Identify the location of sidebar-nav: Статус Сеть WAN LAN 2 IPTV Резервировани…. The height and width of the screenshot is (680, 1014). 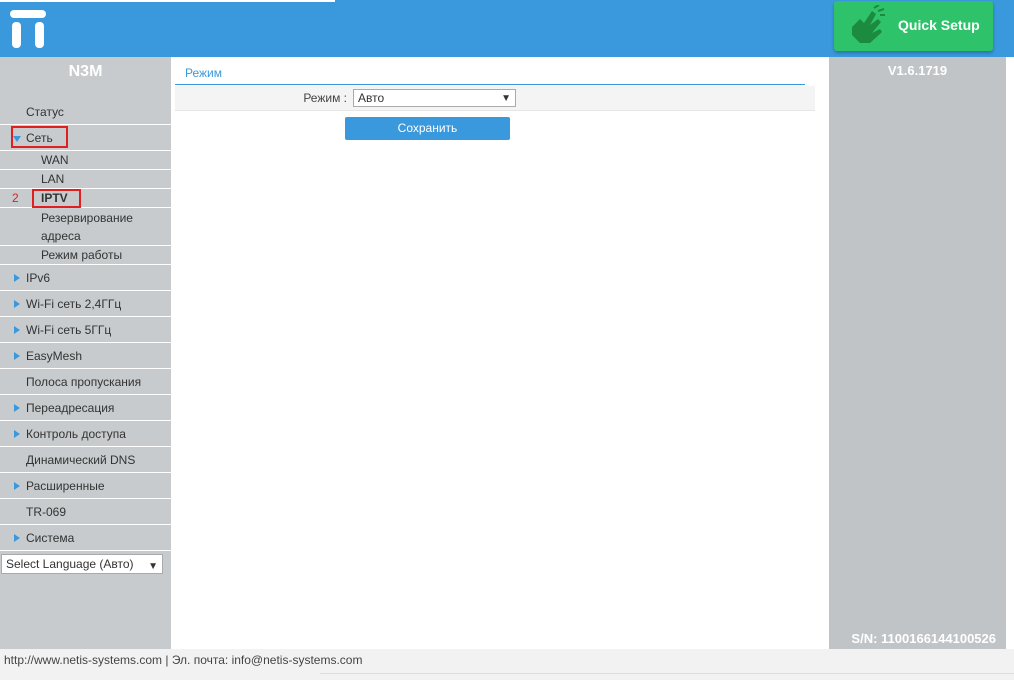
(85, 325).